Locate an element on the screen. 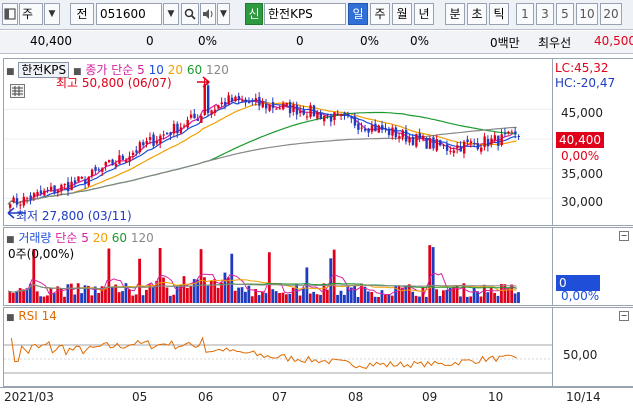 Image resolution: width=633 pixels, height=408 pixels. period-week-button: 주 is located at coordinates (380, 14).